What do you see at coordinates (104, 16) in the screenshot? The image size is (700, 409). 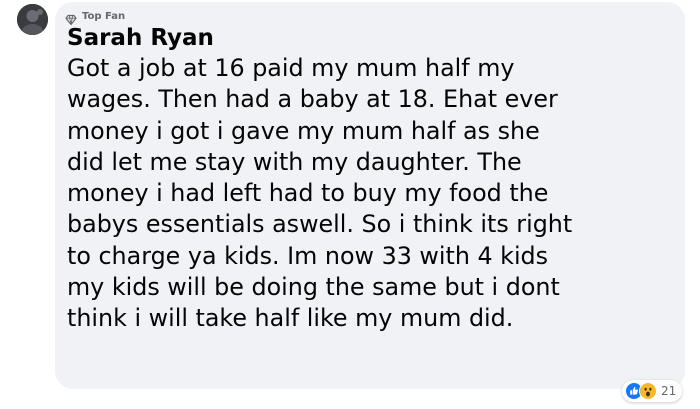 I see `badge-label: Top Fan` at bounding box center [104, 16].